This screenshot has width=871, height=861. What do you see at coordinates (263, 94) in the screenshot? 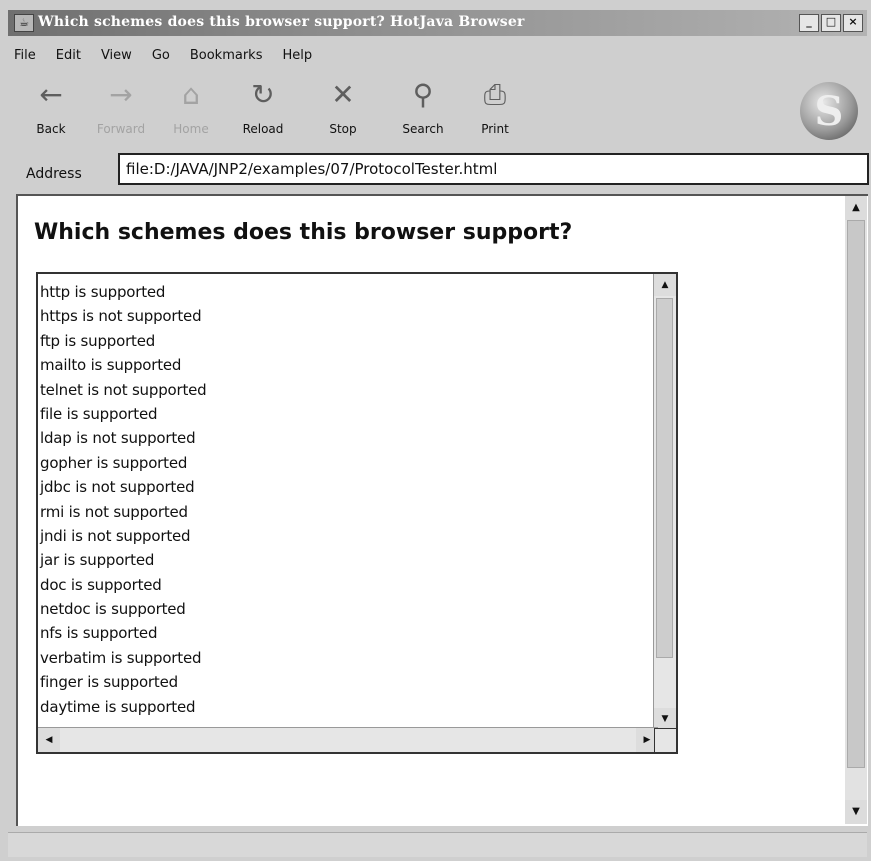
I see `reload-icon: ↻` at bounding box center [263, 94].